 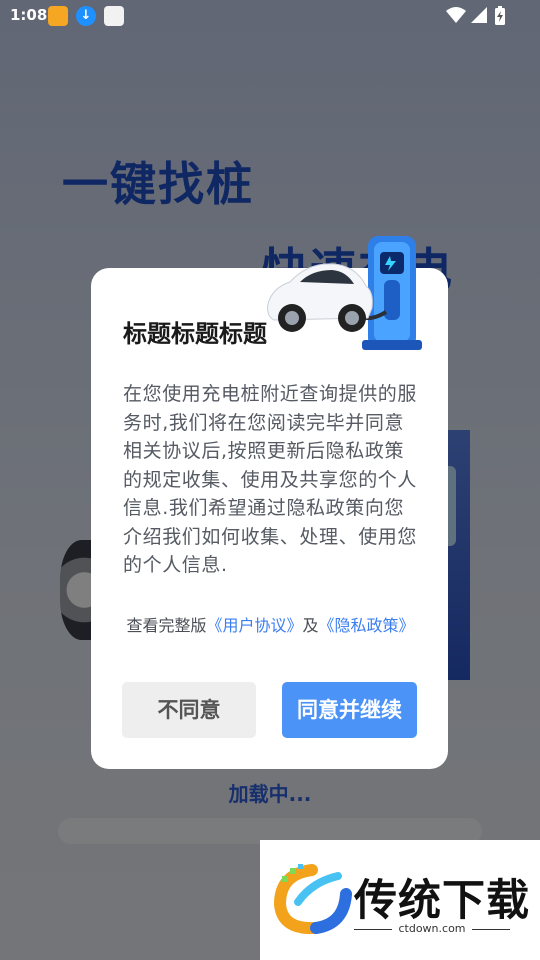 I want to click on wifi-icon, so click(x=456, y=15).